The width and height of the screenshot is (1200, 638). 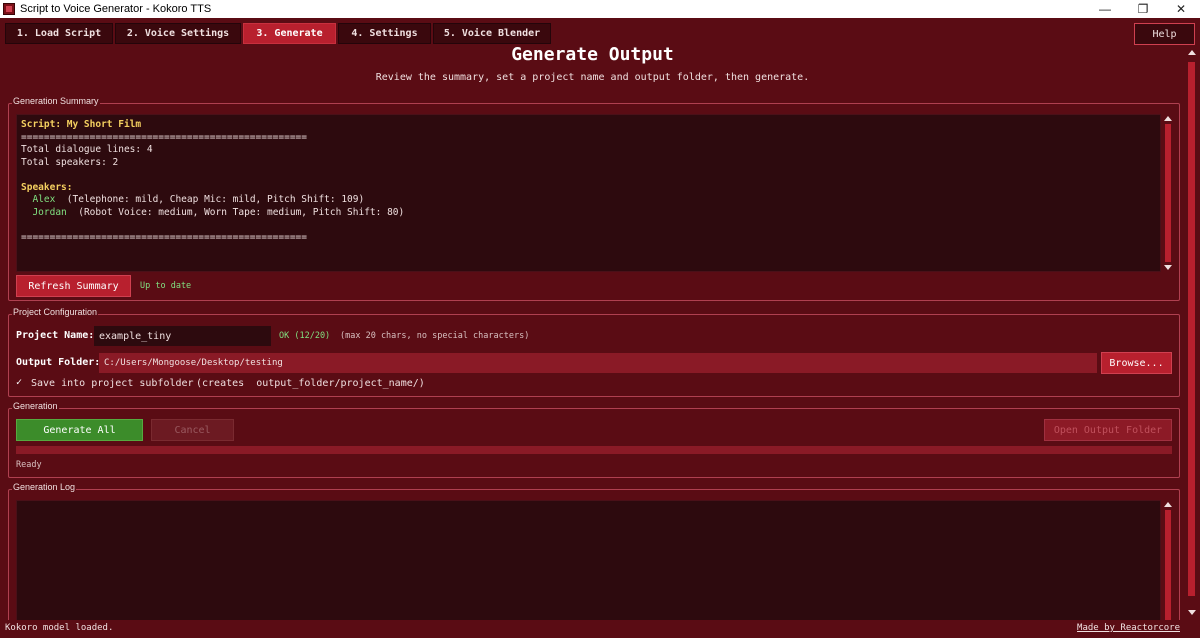 What do you see at coordinates (1143, 9) in the screenshot?
I see `restore-button: ❐` at bounding box center [1143, 9].